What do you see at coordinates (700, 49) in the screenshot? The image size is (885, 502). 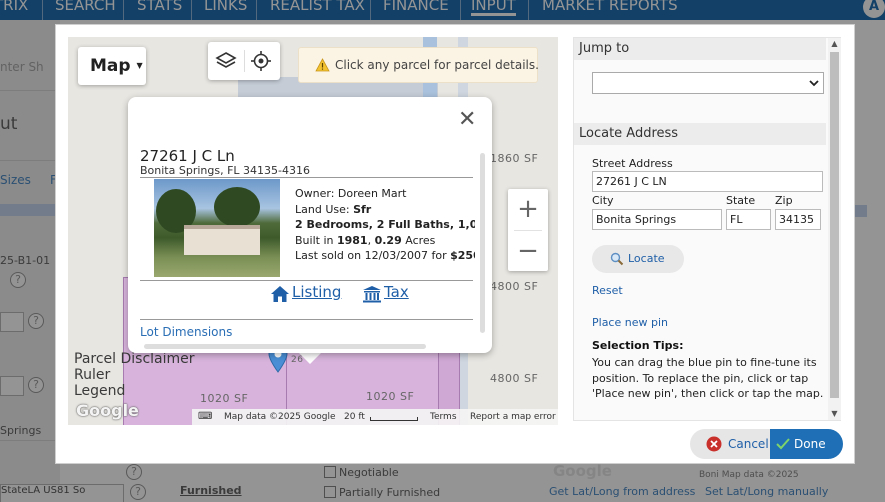 I see `jump-to-header: Jump to` at bounding box center [700, 49].